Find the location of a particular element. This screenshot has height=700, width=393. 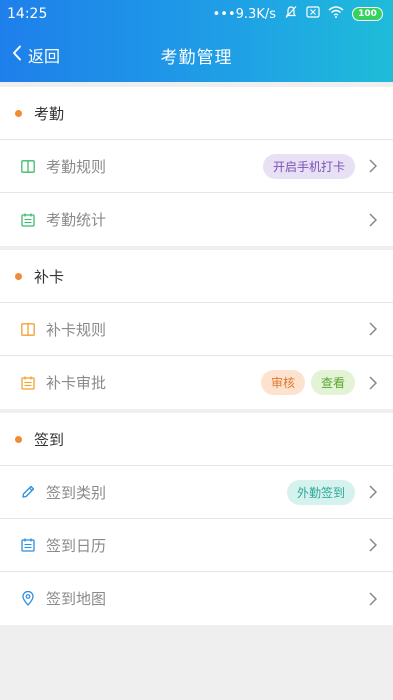

menu-item-label: 补卡审批 is located at coordinates (76, 383).